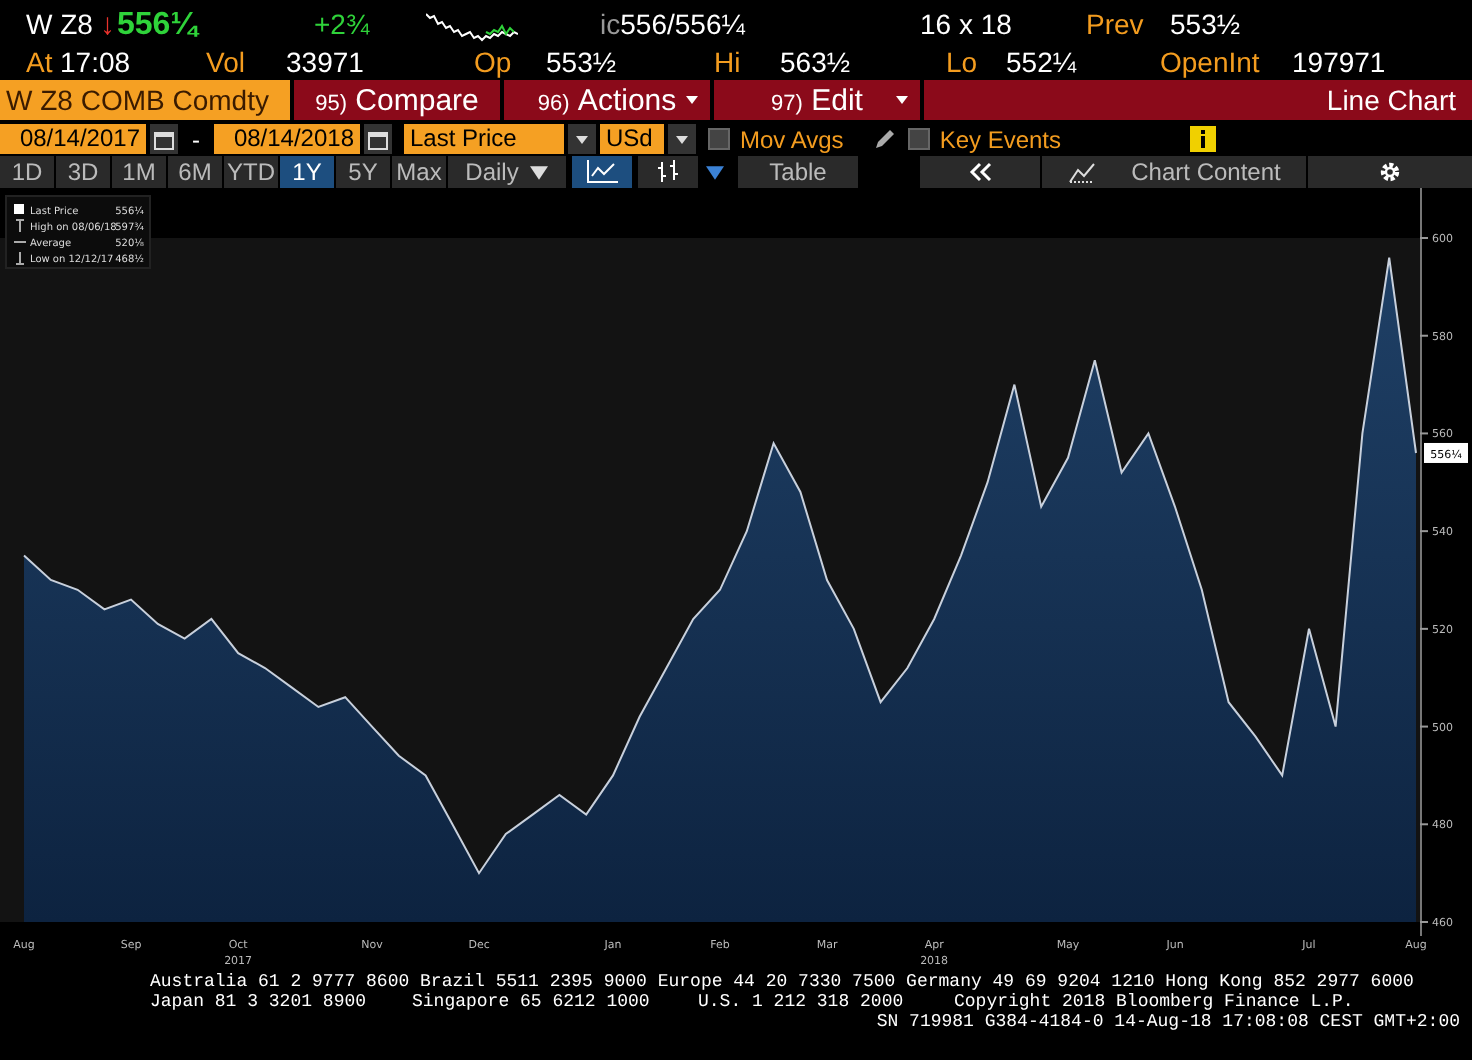 The image size is (1472, 1060). What do you see at coordinates (1000, 139) in the screenshot?
I see `checkbox-label: Key Events` at bounding box center [1000, 139].